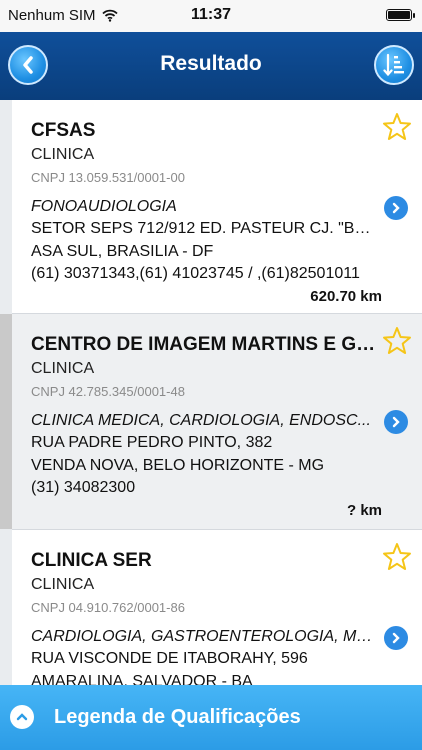 The width and height of the screenshot is (422, 750). Describe the element at coordinates (108, 607) in the screenshot. I see `result-cnpj: CNPJ 04.910.762/0001-86` at that location.